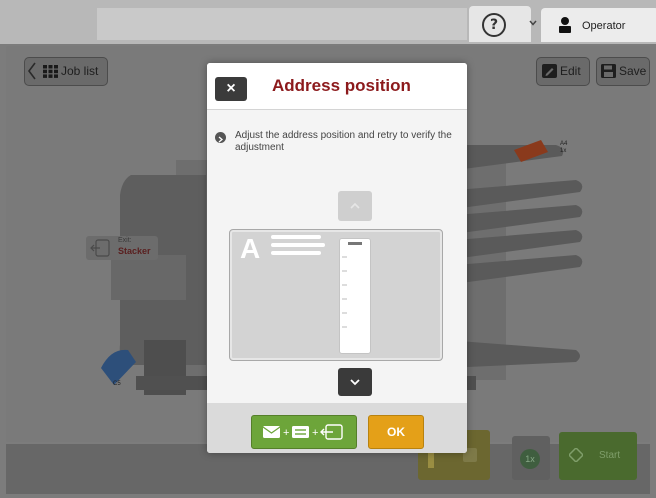 The width and height of the screenshot is (656, 498). Describe the element at coordinates (563, 151) in the screenshot. I see `tray-count: 1x` at that location.